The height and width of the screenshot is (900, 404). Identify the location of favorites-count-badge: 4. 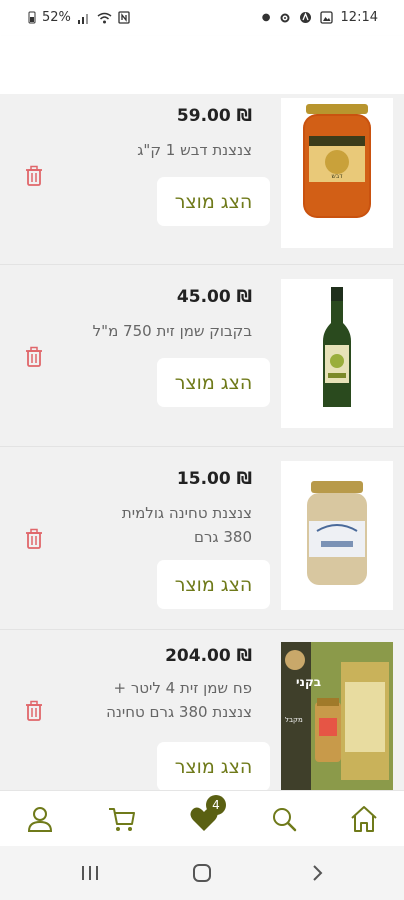
(216, 805).